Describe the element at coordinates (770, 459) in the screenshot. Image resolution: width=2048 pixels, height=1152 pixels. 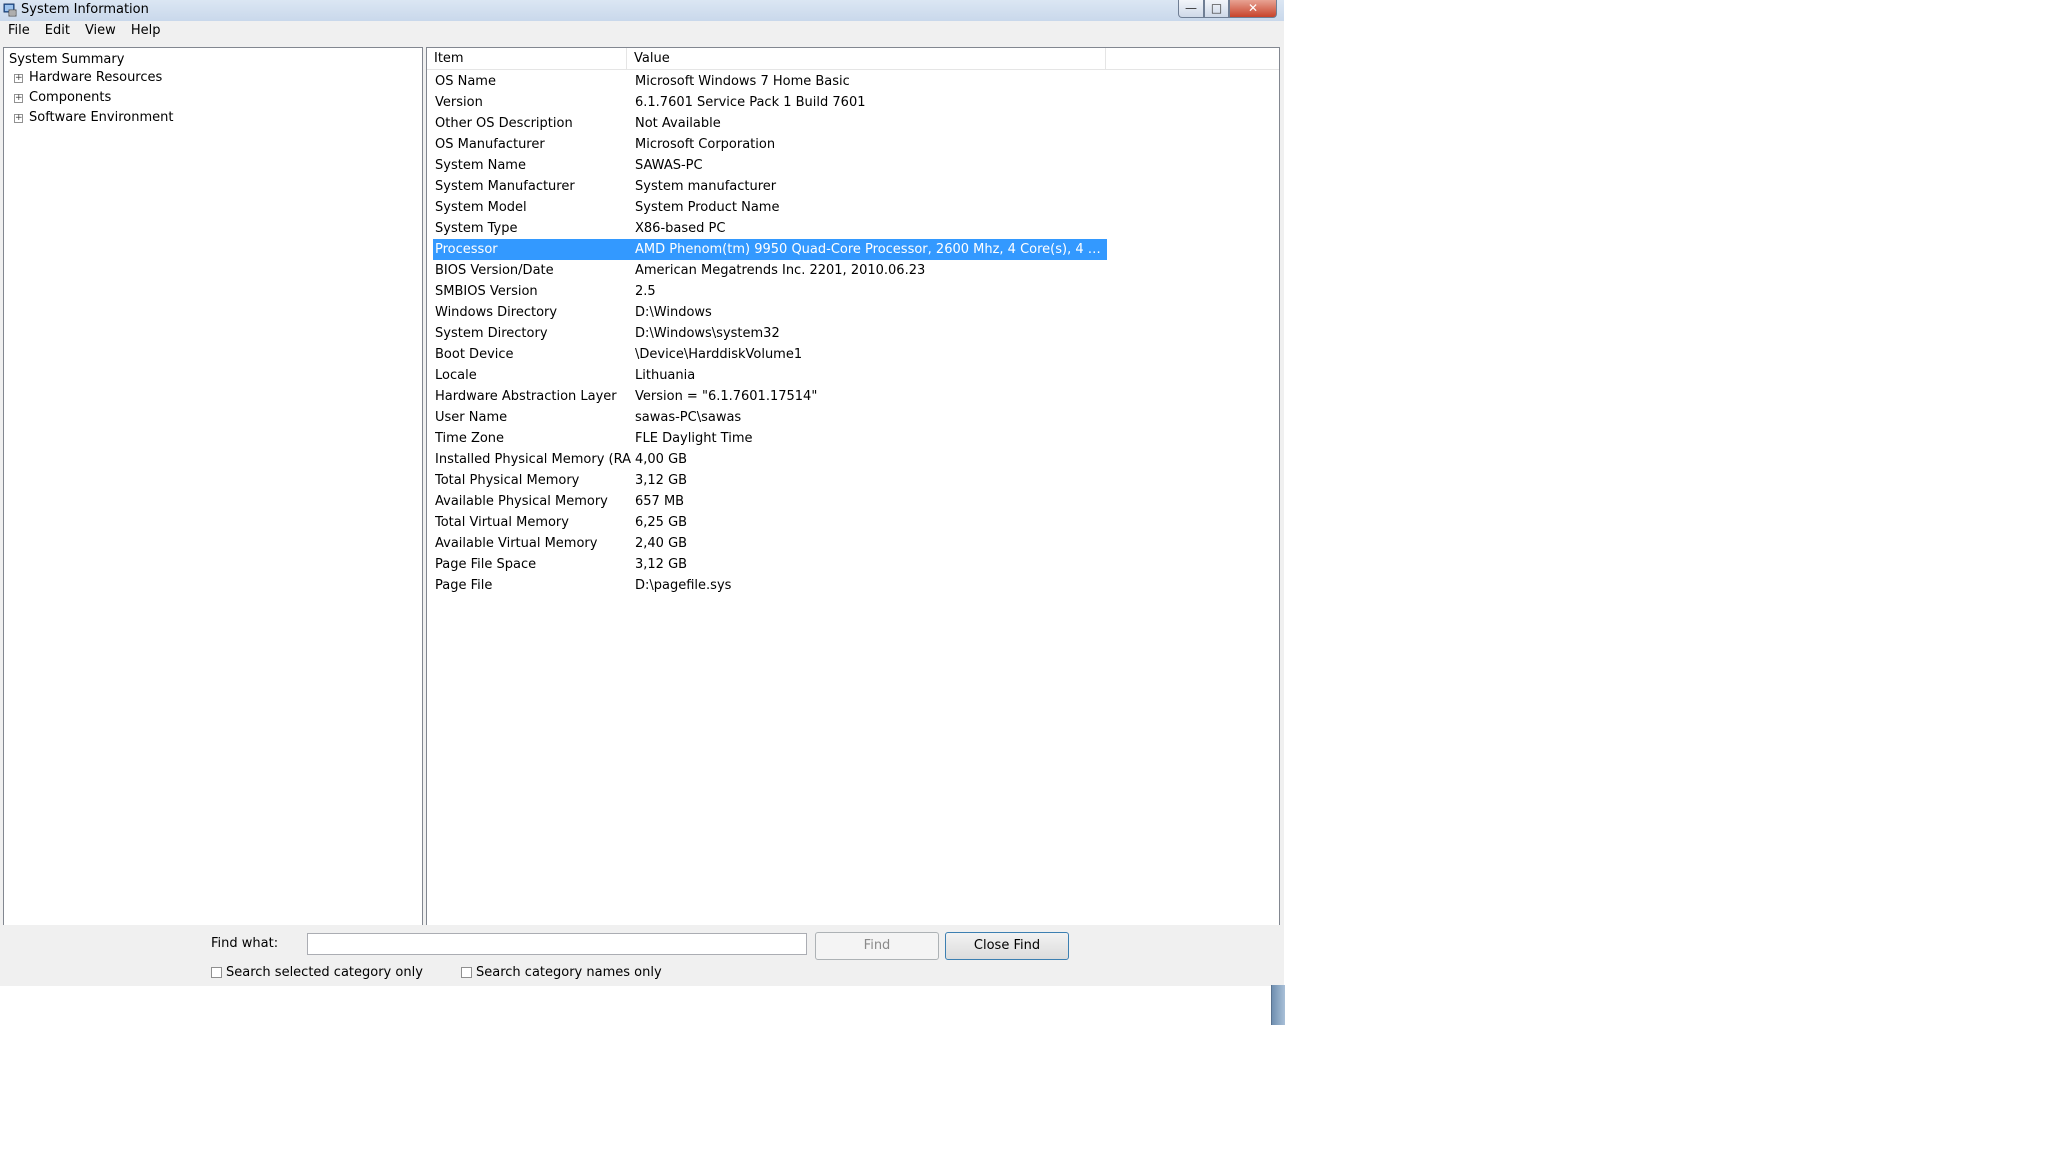
I see `table-row: Installed Physical Memory (RAM) 4,00 GB` at that location.